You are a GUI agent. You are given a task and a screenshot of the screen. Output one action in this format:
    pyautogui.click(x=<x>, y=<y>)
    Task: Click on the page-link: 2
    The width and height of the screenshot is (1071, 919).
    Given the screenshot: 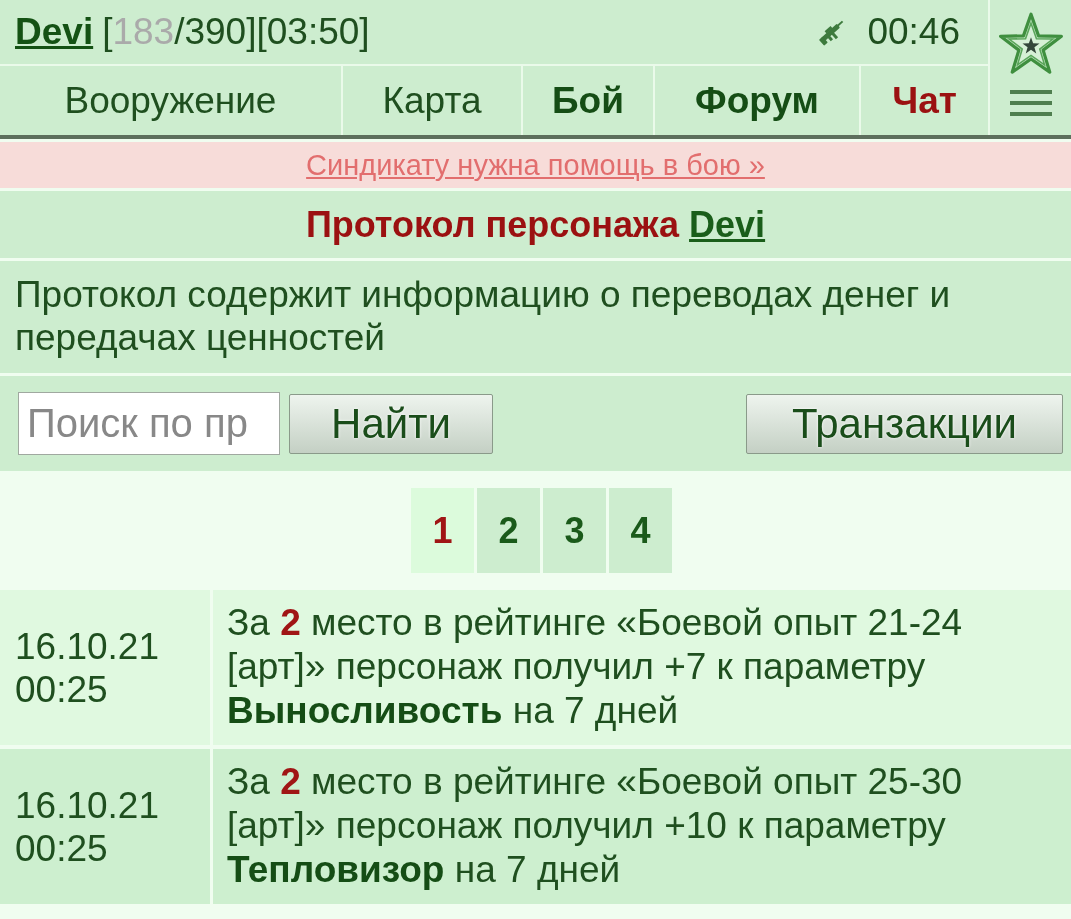 What is the action you would take?
    pyautogui.click(x=508, y=530)
    